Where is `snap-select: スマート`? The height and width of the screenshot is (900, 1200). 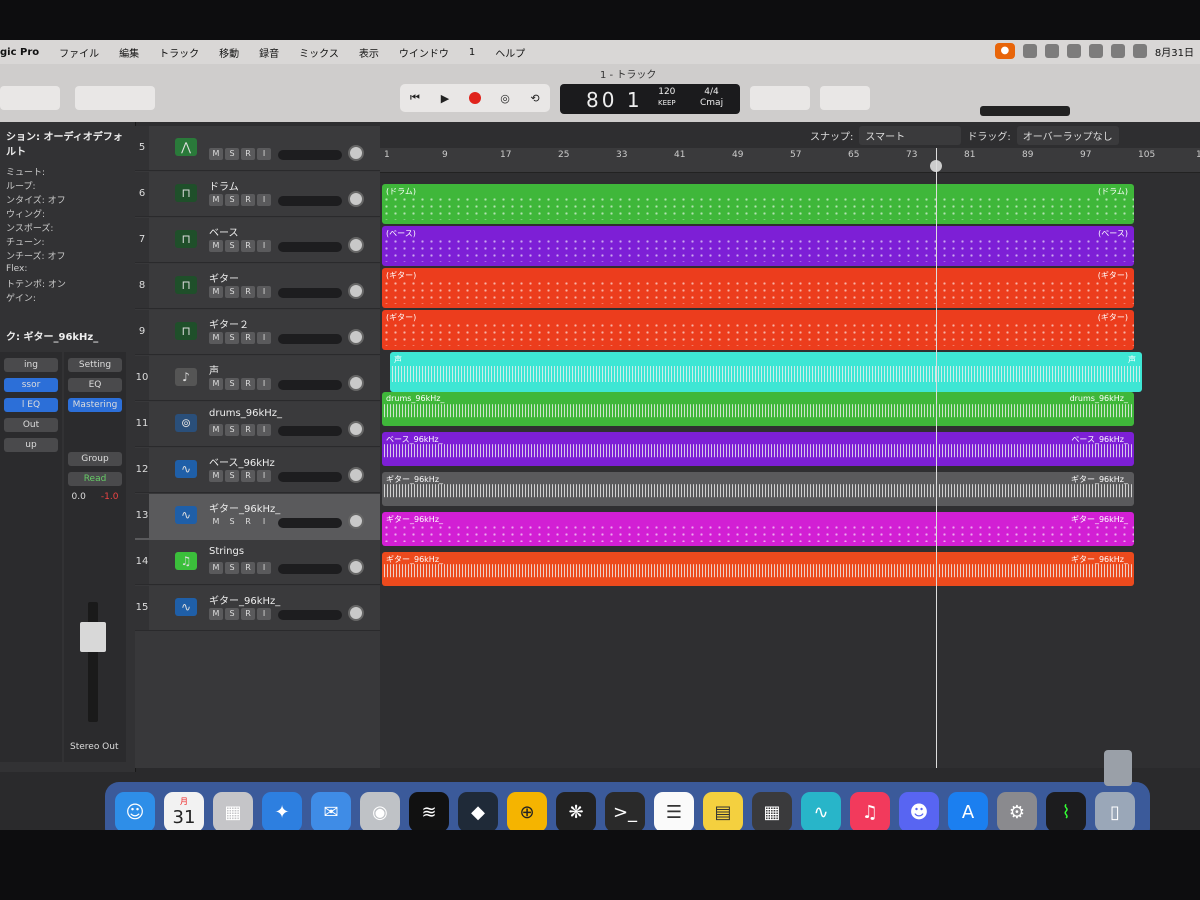 snap-select: スマート is located at coordinates (910, 135).